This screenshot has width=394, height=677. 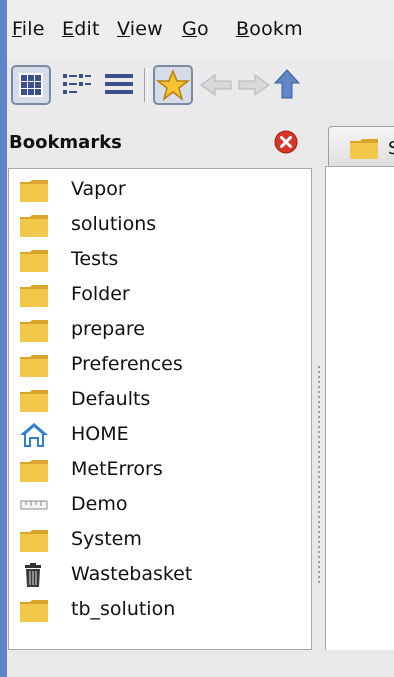 I want to click on bookmark-label: System, so click(x=106, y=539).